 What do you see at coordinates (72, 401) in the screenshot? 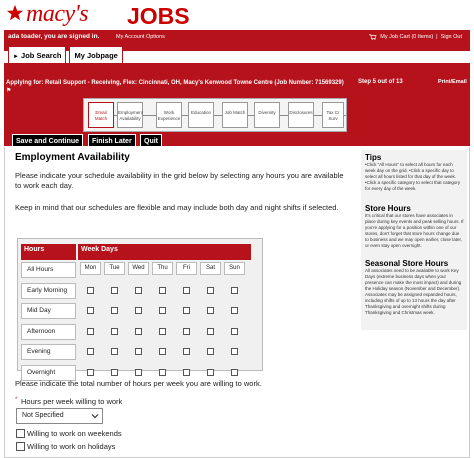
I see `hours-per-week-label: Hours per week willing to work` at bounding box center [72, 401].